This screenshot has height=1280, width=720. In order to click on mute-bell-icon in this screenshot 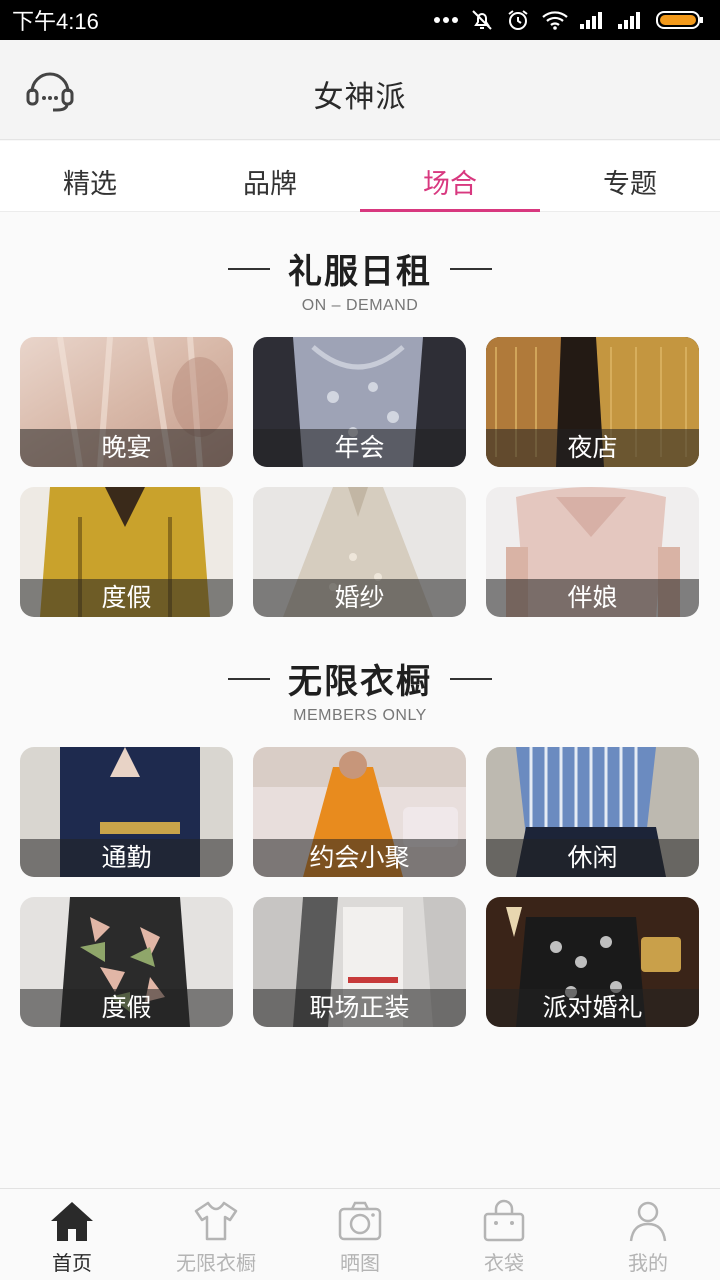, I will do `click(482, 20)`.